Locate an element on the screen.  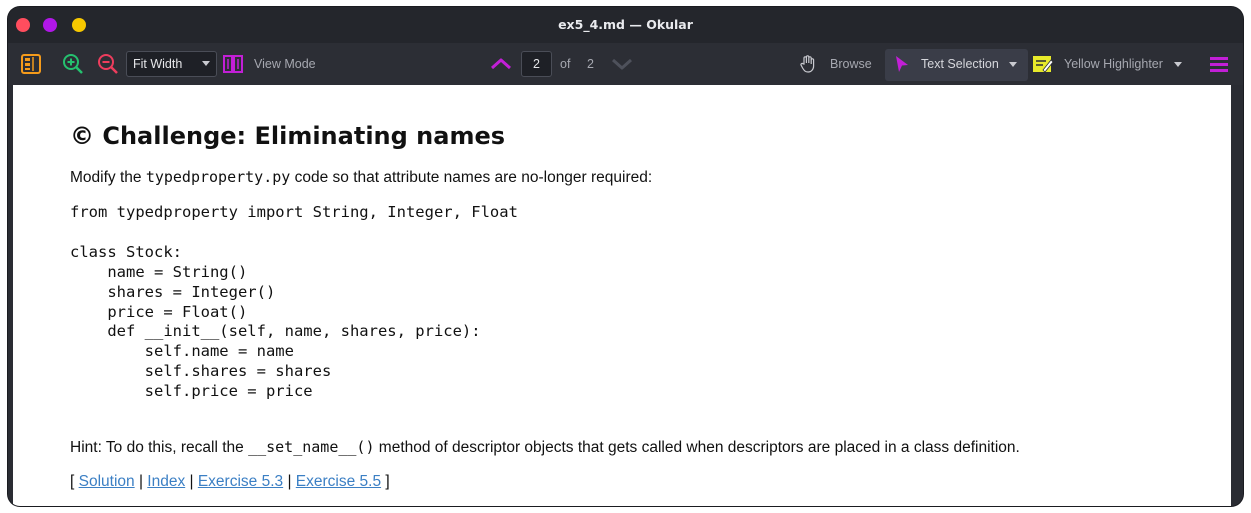
next-page-button is located at coordinates (622, 64).